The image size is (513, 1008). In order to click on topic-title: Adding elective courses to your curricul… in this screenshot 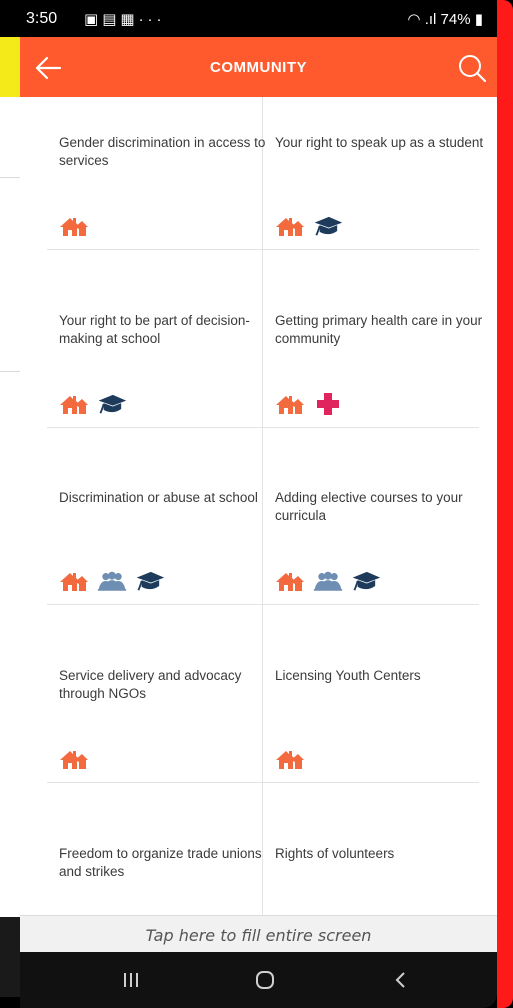, I will do `click(369, 506)`.